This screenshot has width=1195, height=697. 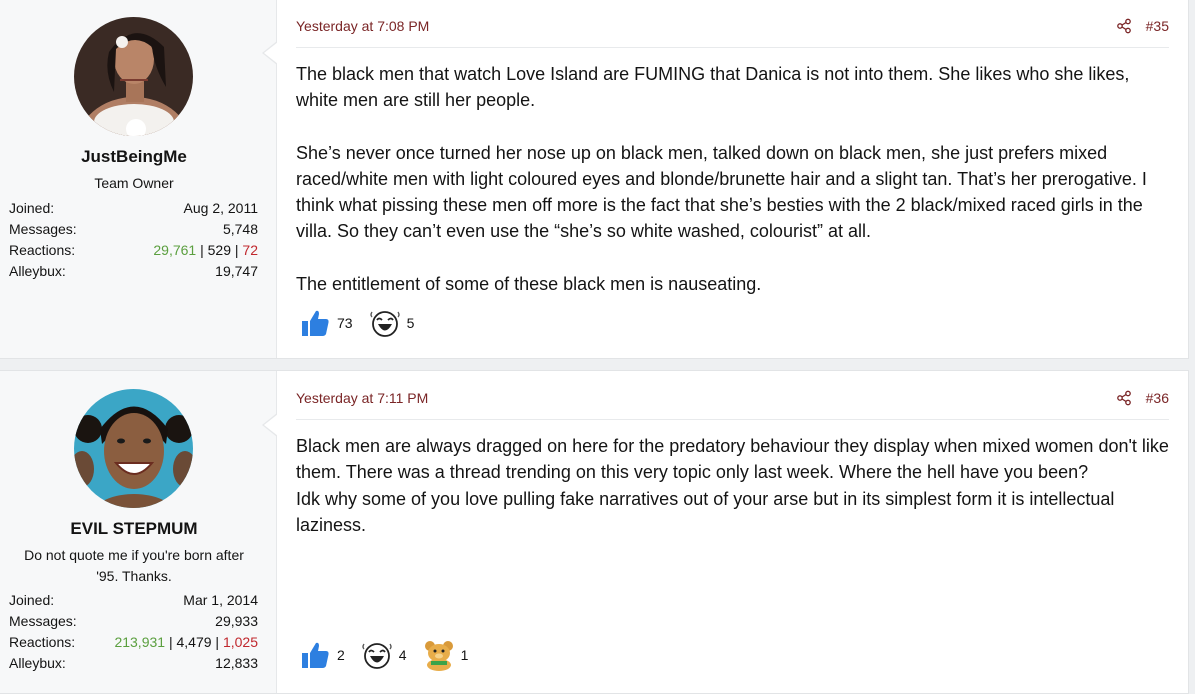 I want to click on reaction-count: 73, so click(x=345, y=323).